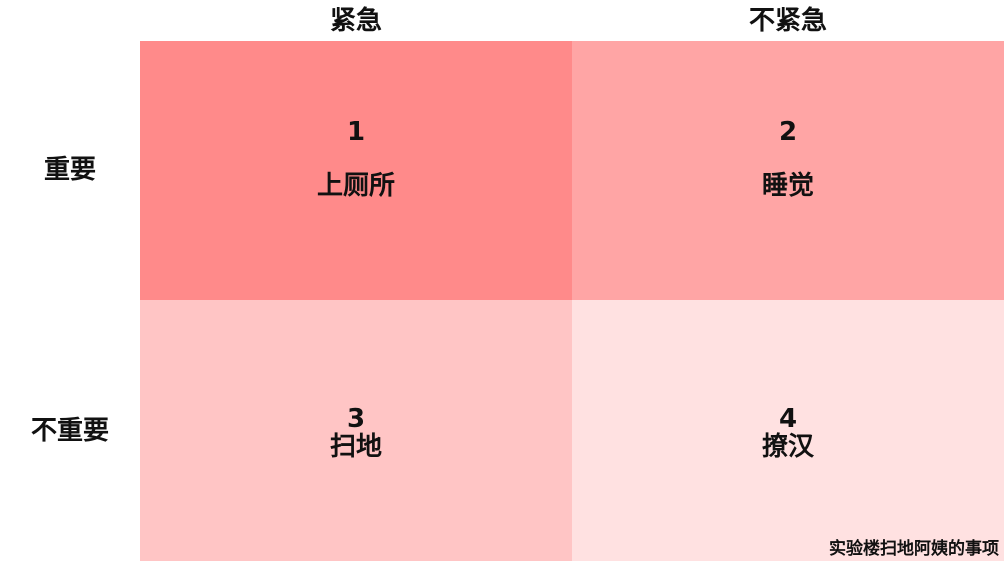  I want to click on caption: 实验楼扫地阿姨的事项, so click(914, 549).